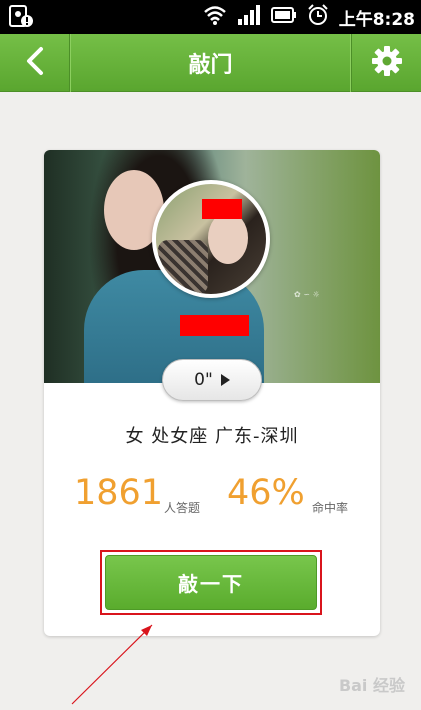  What do you see at coordinates (371, 685) in the screenshot?
I see `baidu-watermark: Bai 经验` at bounding box center [371, 685].